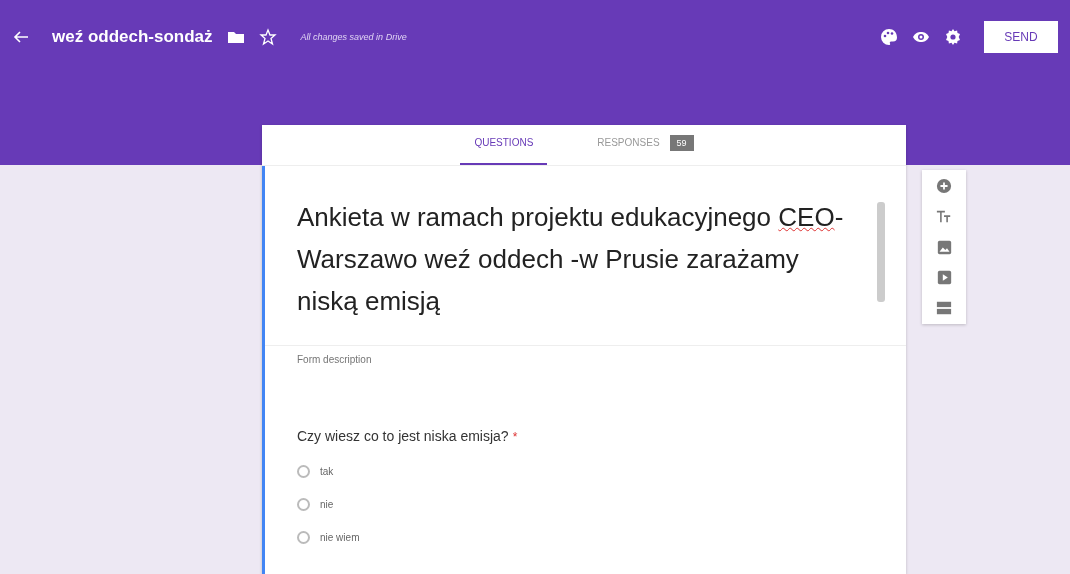 This screenshot has height=574, width=1070. I want to click on palette-icon, so click(889, 37).